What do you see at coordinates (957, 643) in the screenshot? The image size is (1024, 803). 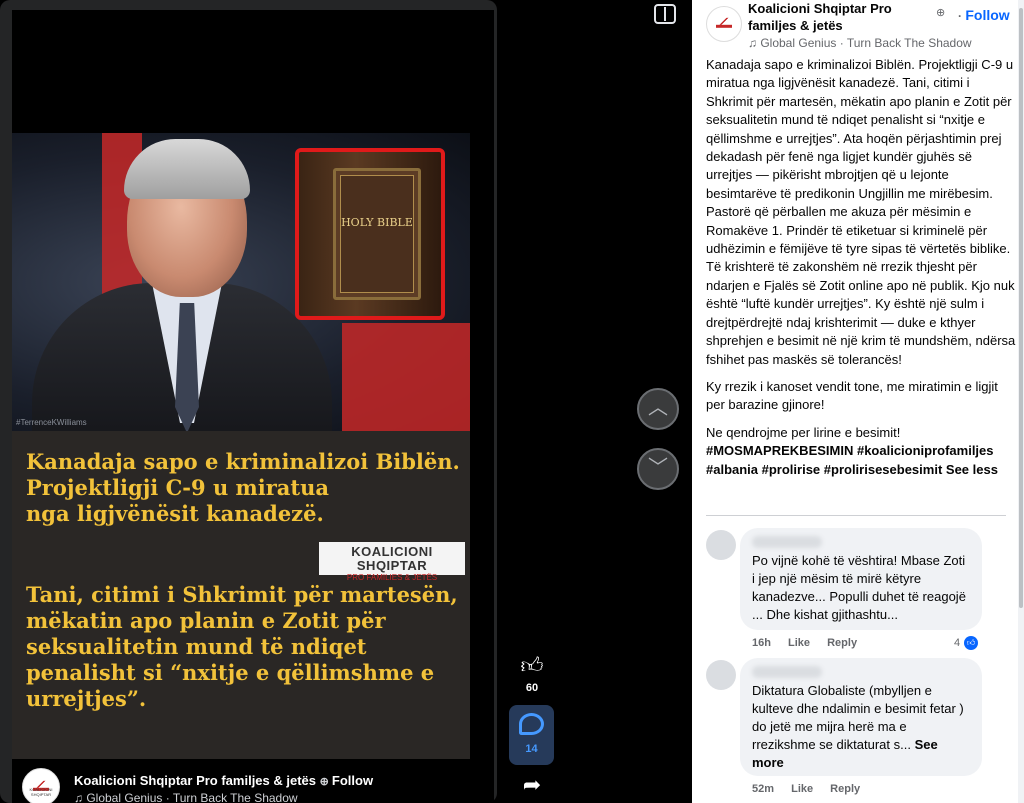 I see `reaction-count-1: 4` at bounding box center [957, 643].